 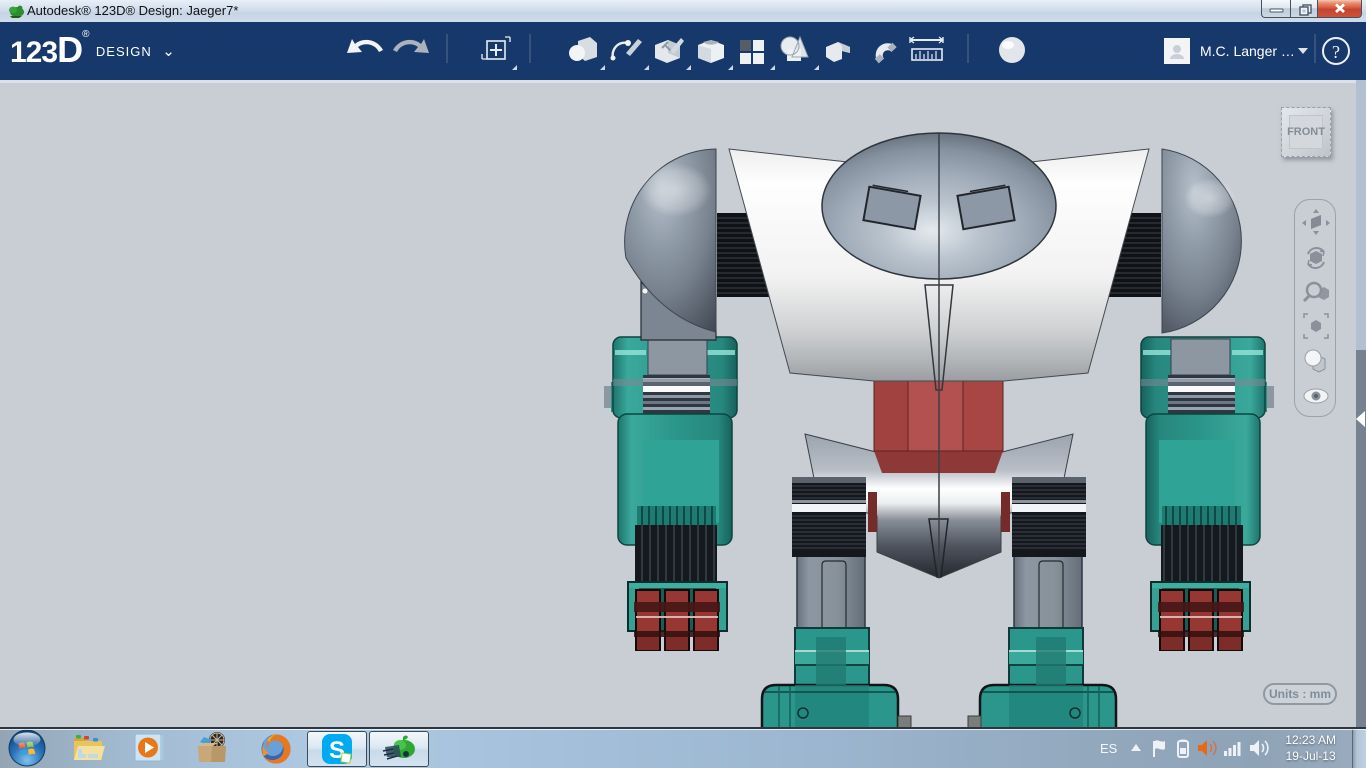 I want to click on svg-text: ES, so click(x=1109, y=748).